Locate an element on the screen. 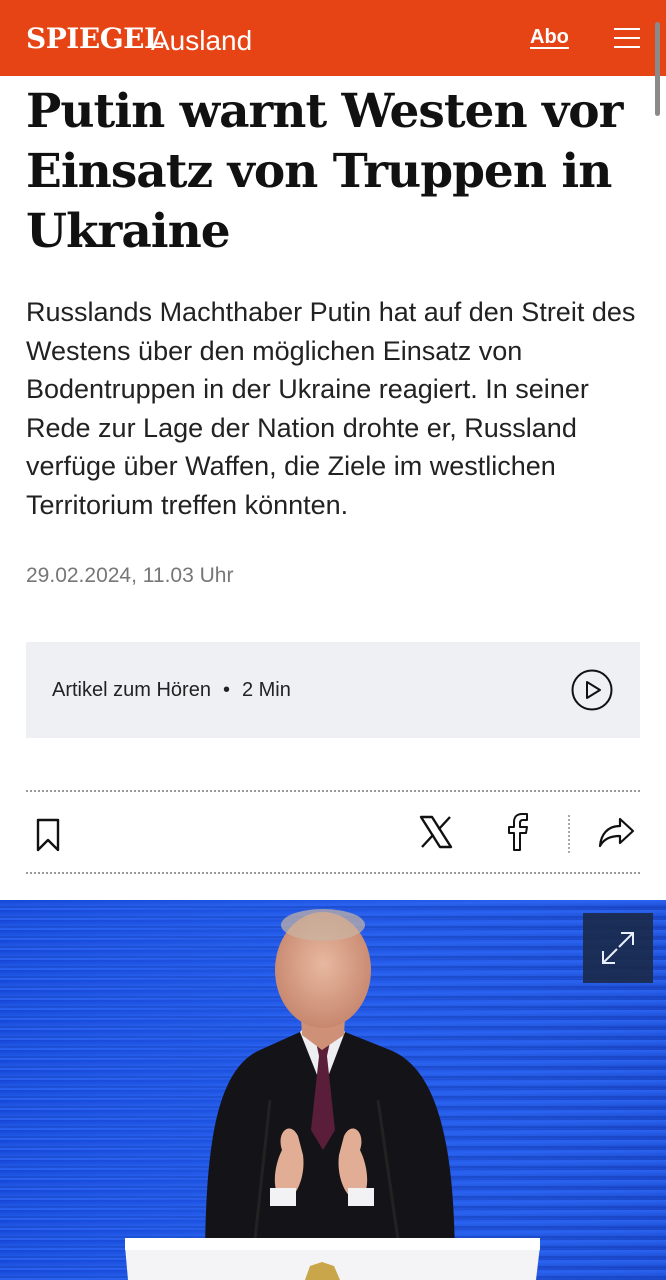 The image size is (666, 1280). audio-label: Artikel zum Hören is located at coordinates (131, 690).